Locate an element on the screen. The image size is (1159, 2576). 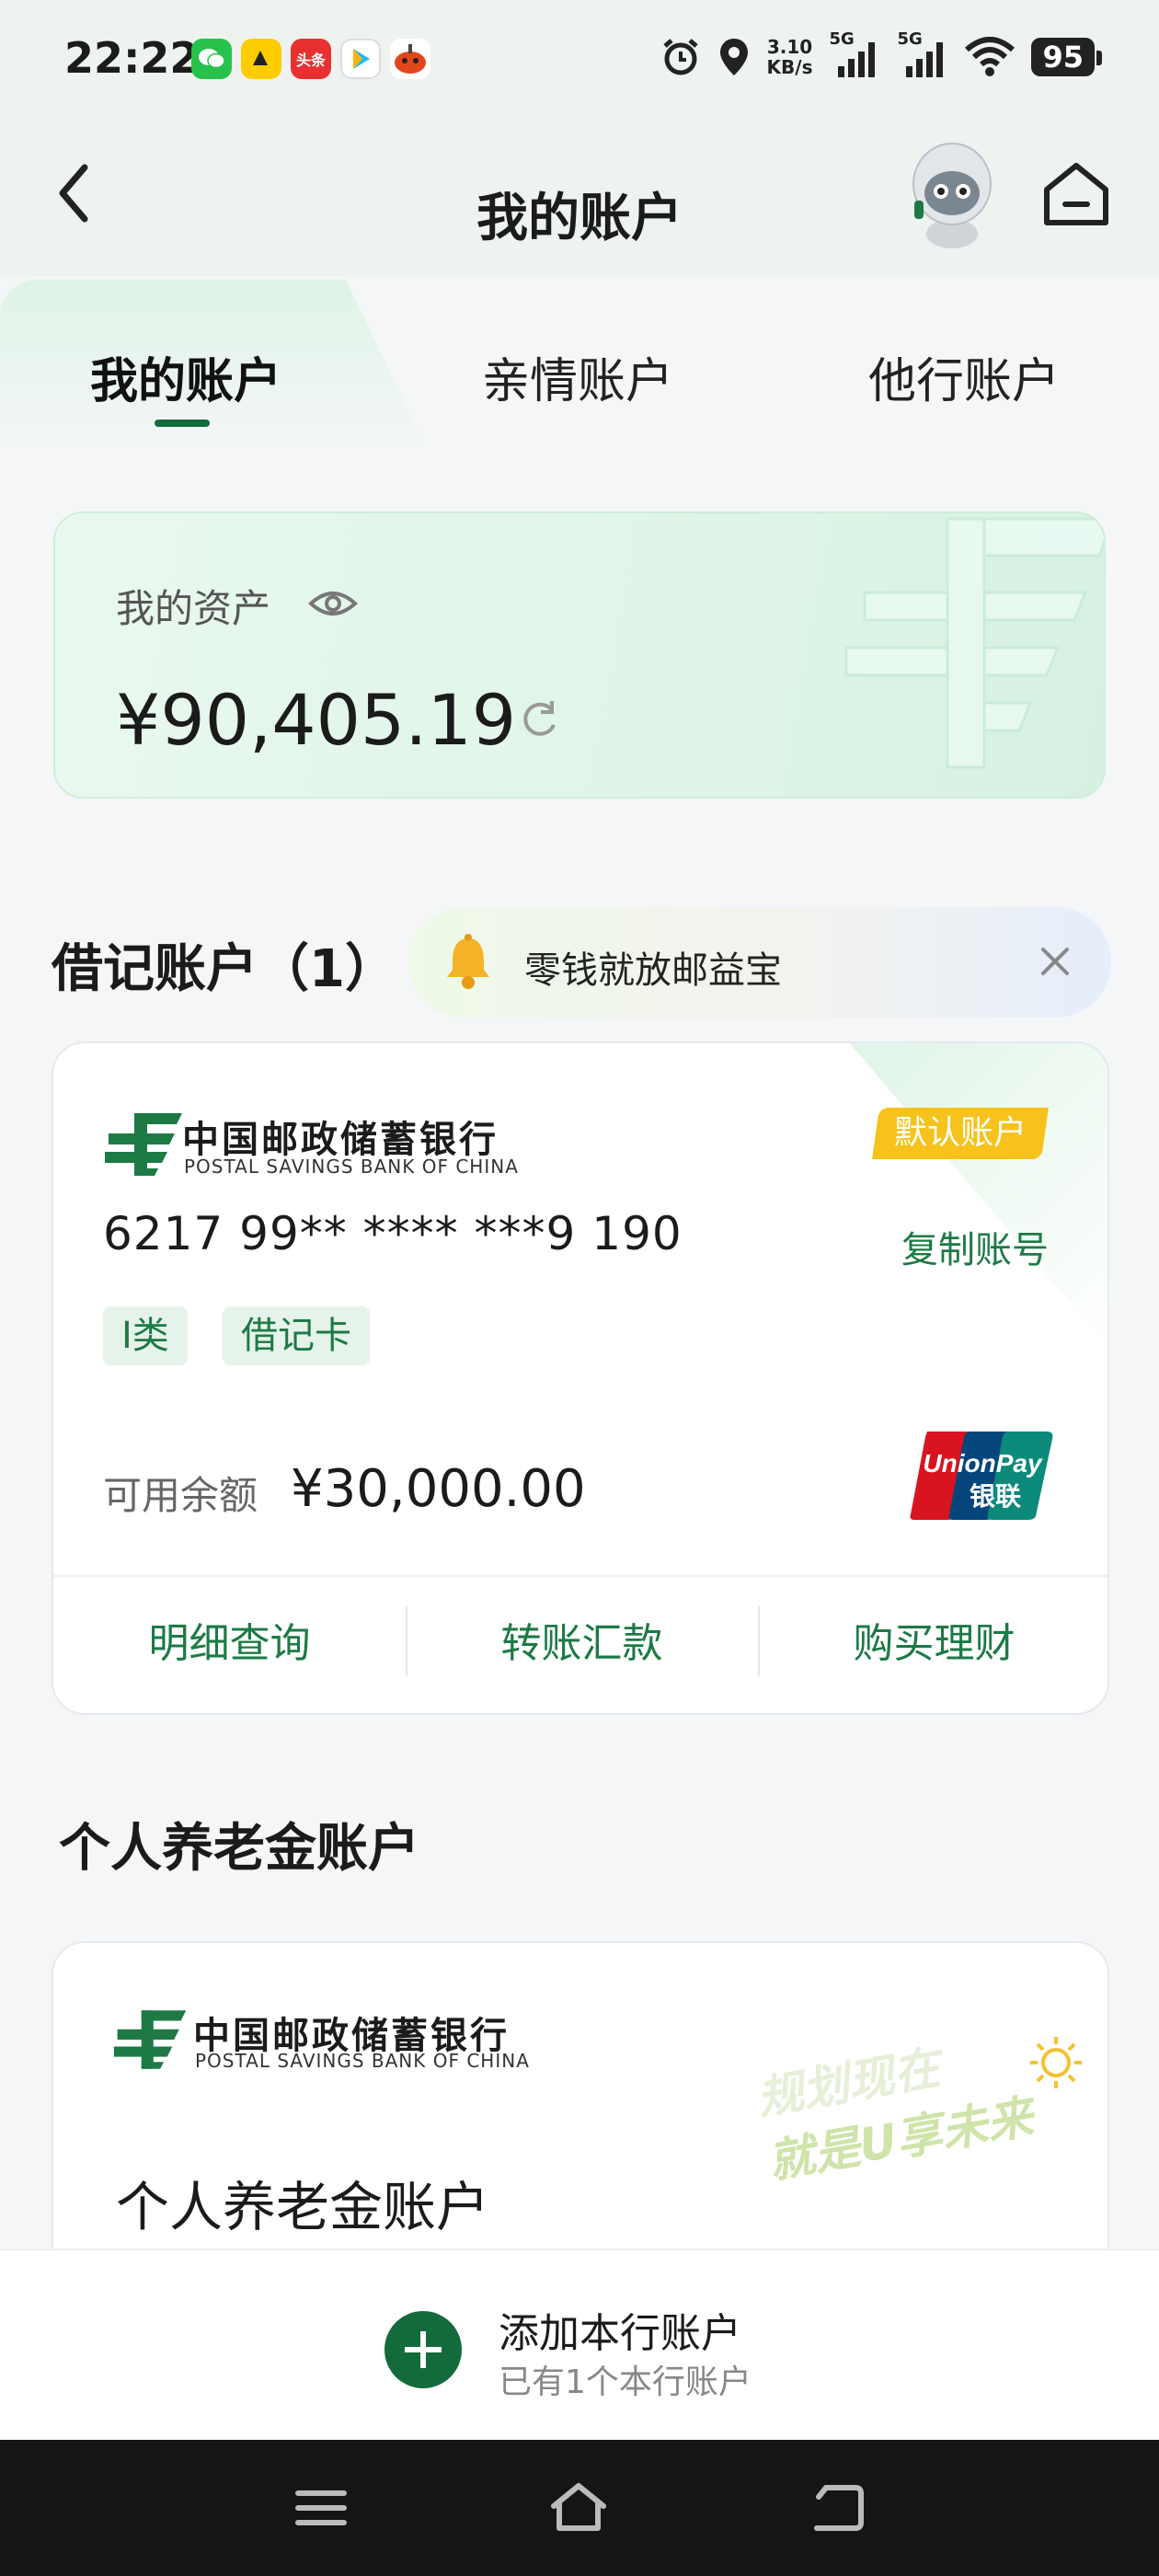
close-icon is located at coordinates (1055, 961).